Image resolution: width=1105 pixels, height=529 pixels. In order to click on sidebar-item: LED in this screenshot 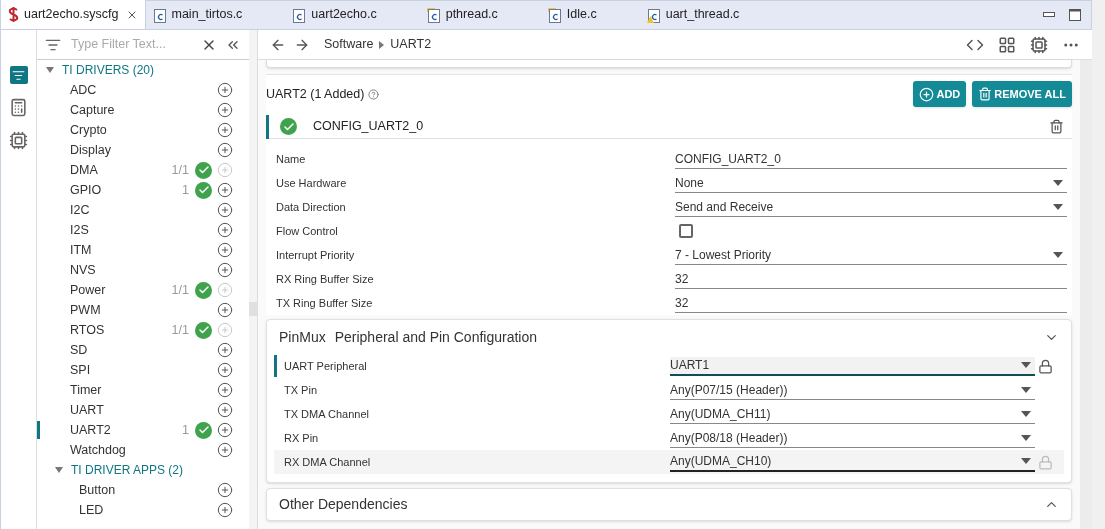, I will do `click(91, 510)`.